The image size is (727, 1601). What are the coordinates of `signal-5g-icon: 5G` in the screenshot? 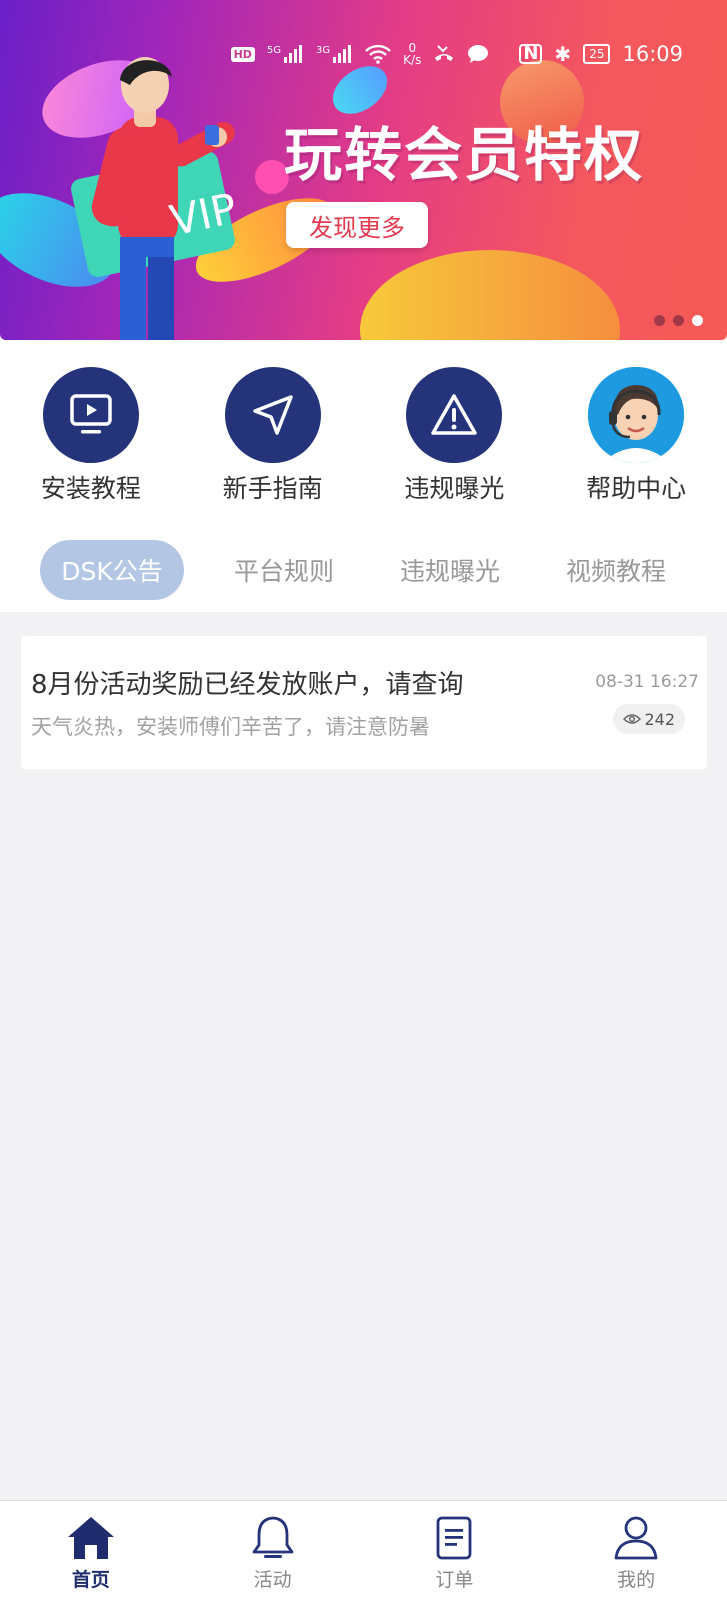 It's located at (285, 54).